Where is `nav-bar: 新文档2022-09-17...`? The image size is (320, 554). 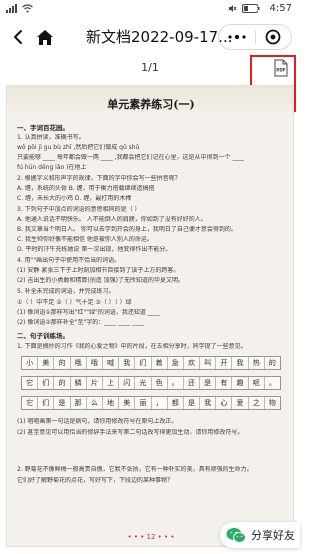 nav-bar: 新文档2022-09-17... is located at coordinates (150, 37).